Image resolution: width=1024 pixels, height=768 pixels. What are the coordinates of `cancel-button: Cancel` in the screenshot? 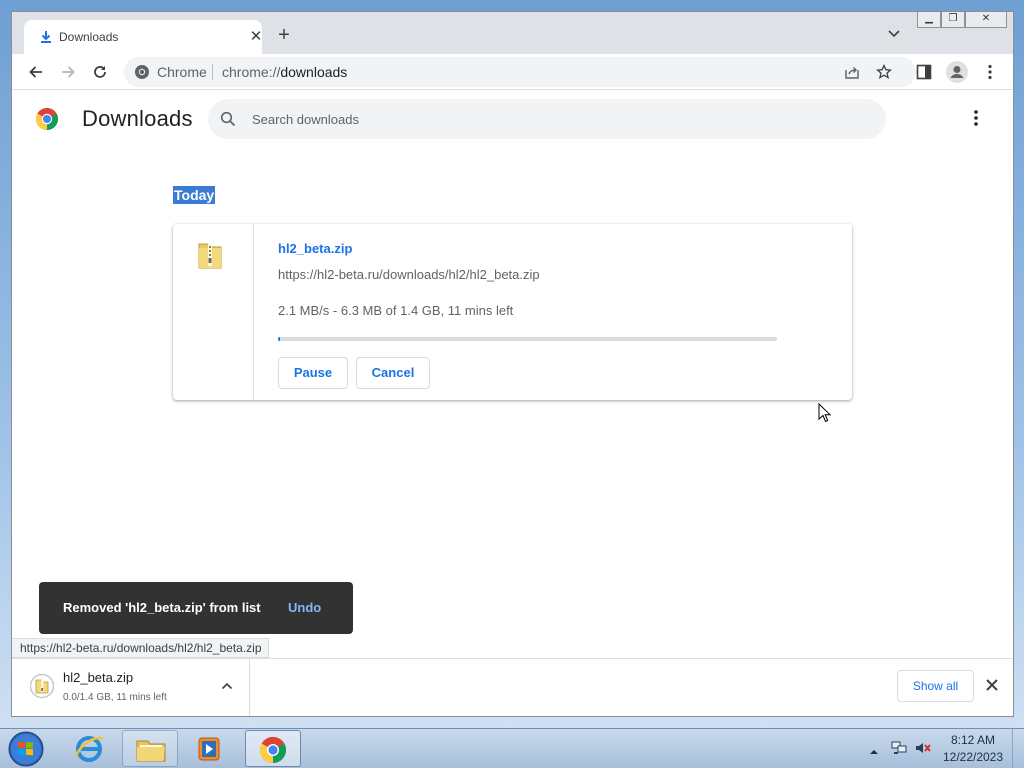 It's located at (393, 373).